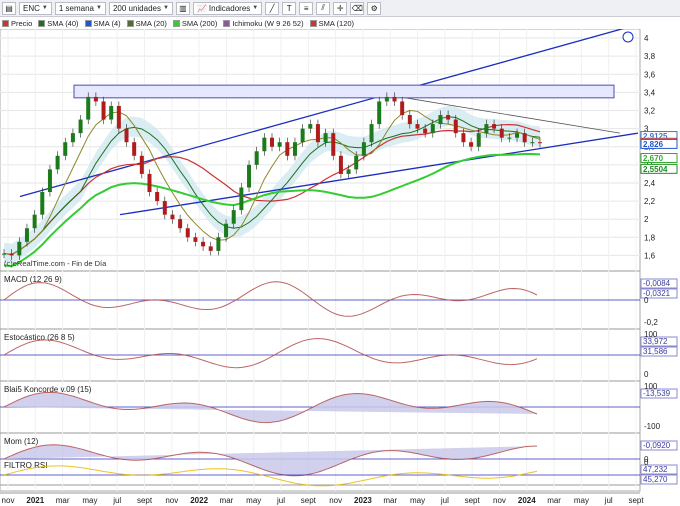  What do you see at coordinates (657, 445) in the screenshot?
I see `mom-value: -0,0920` at bounding box center [657, 445].